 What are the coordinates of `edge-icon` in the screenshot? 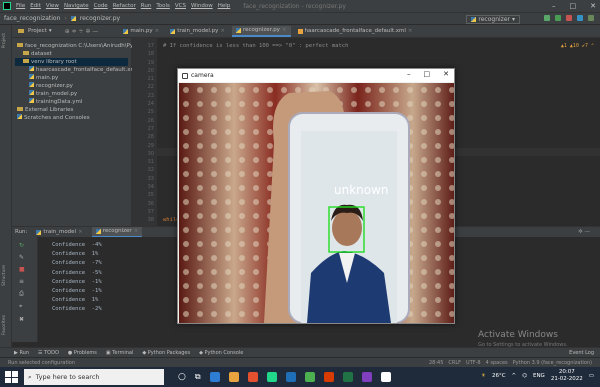 It's located at (214, 377).